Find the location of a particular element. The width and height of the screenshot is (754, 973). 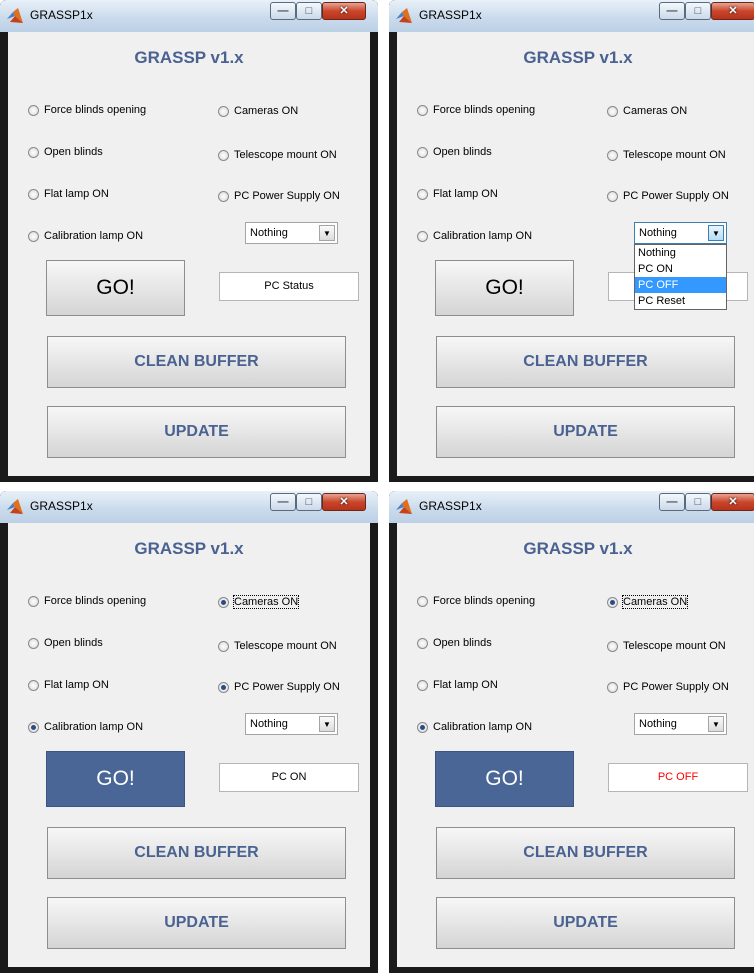

close-icon: ✕ is located at coordinates (733, 11).